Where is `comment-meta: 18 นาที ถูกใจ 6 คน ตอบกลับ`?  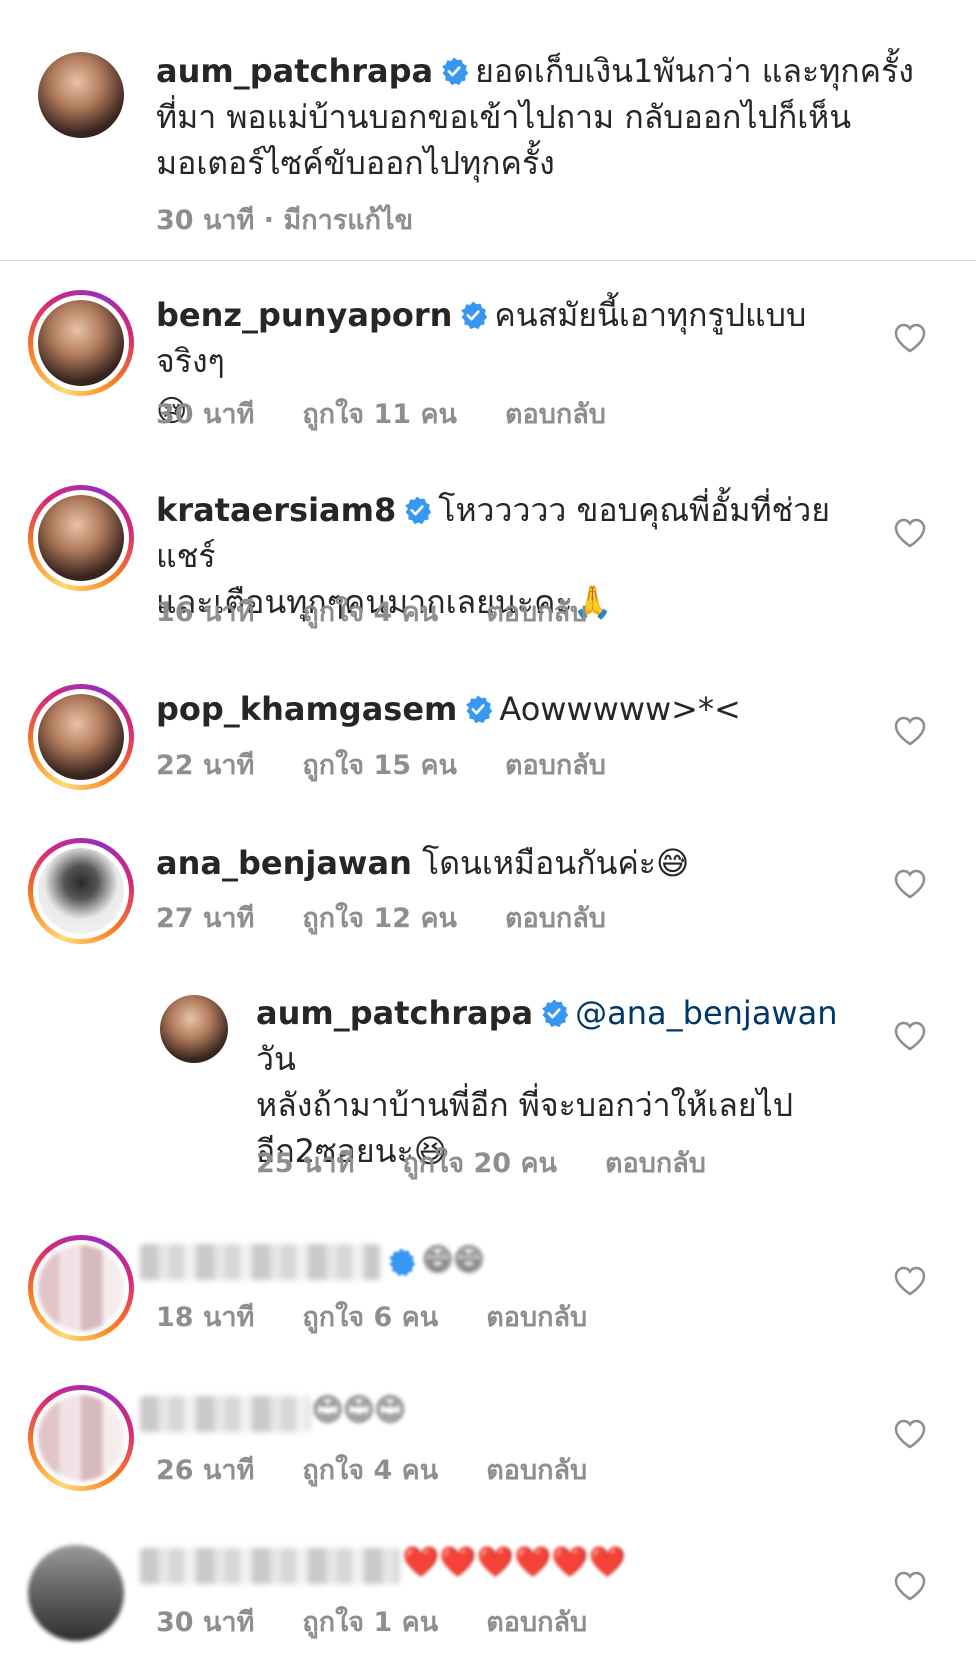 comment-meta: 18 นาที ถูกใจ 6 คน ตอบกลับ is located at coordinates (395, 1316).